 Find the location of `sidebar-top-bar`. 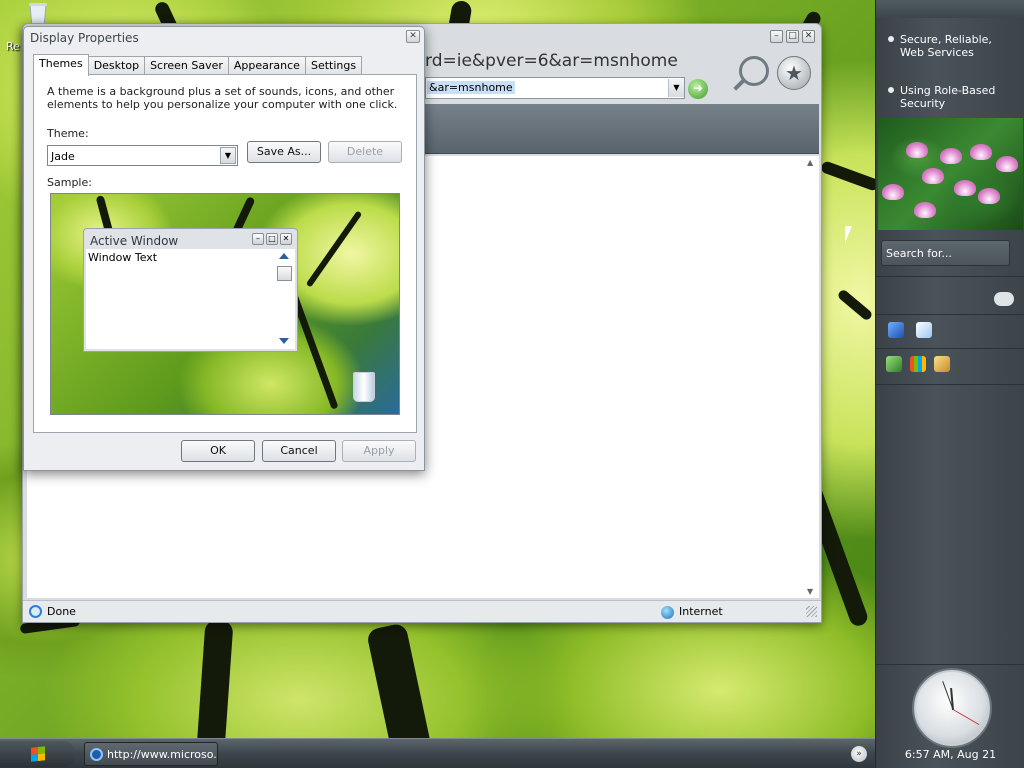

sidebar-top-bar is located at coordinates (950, 9).